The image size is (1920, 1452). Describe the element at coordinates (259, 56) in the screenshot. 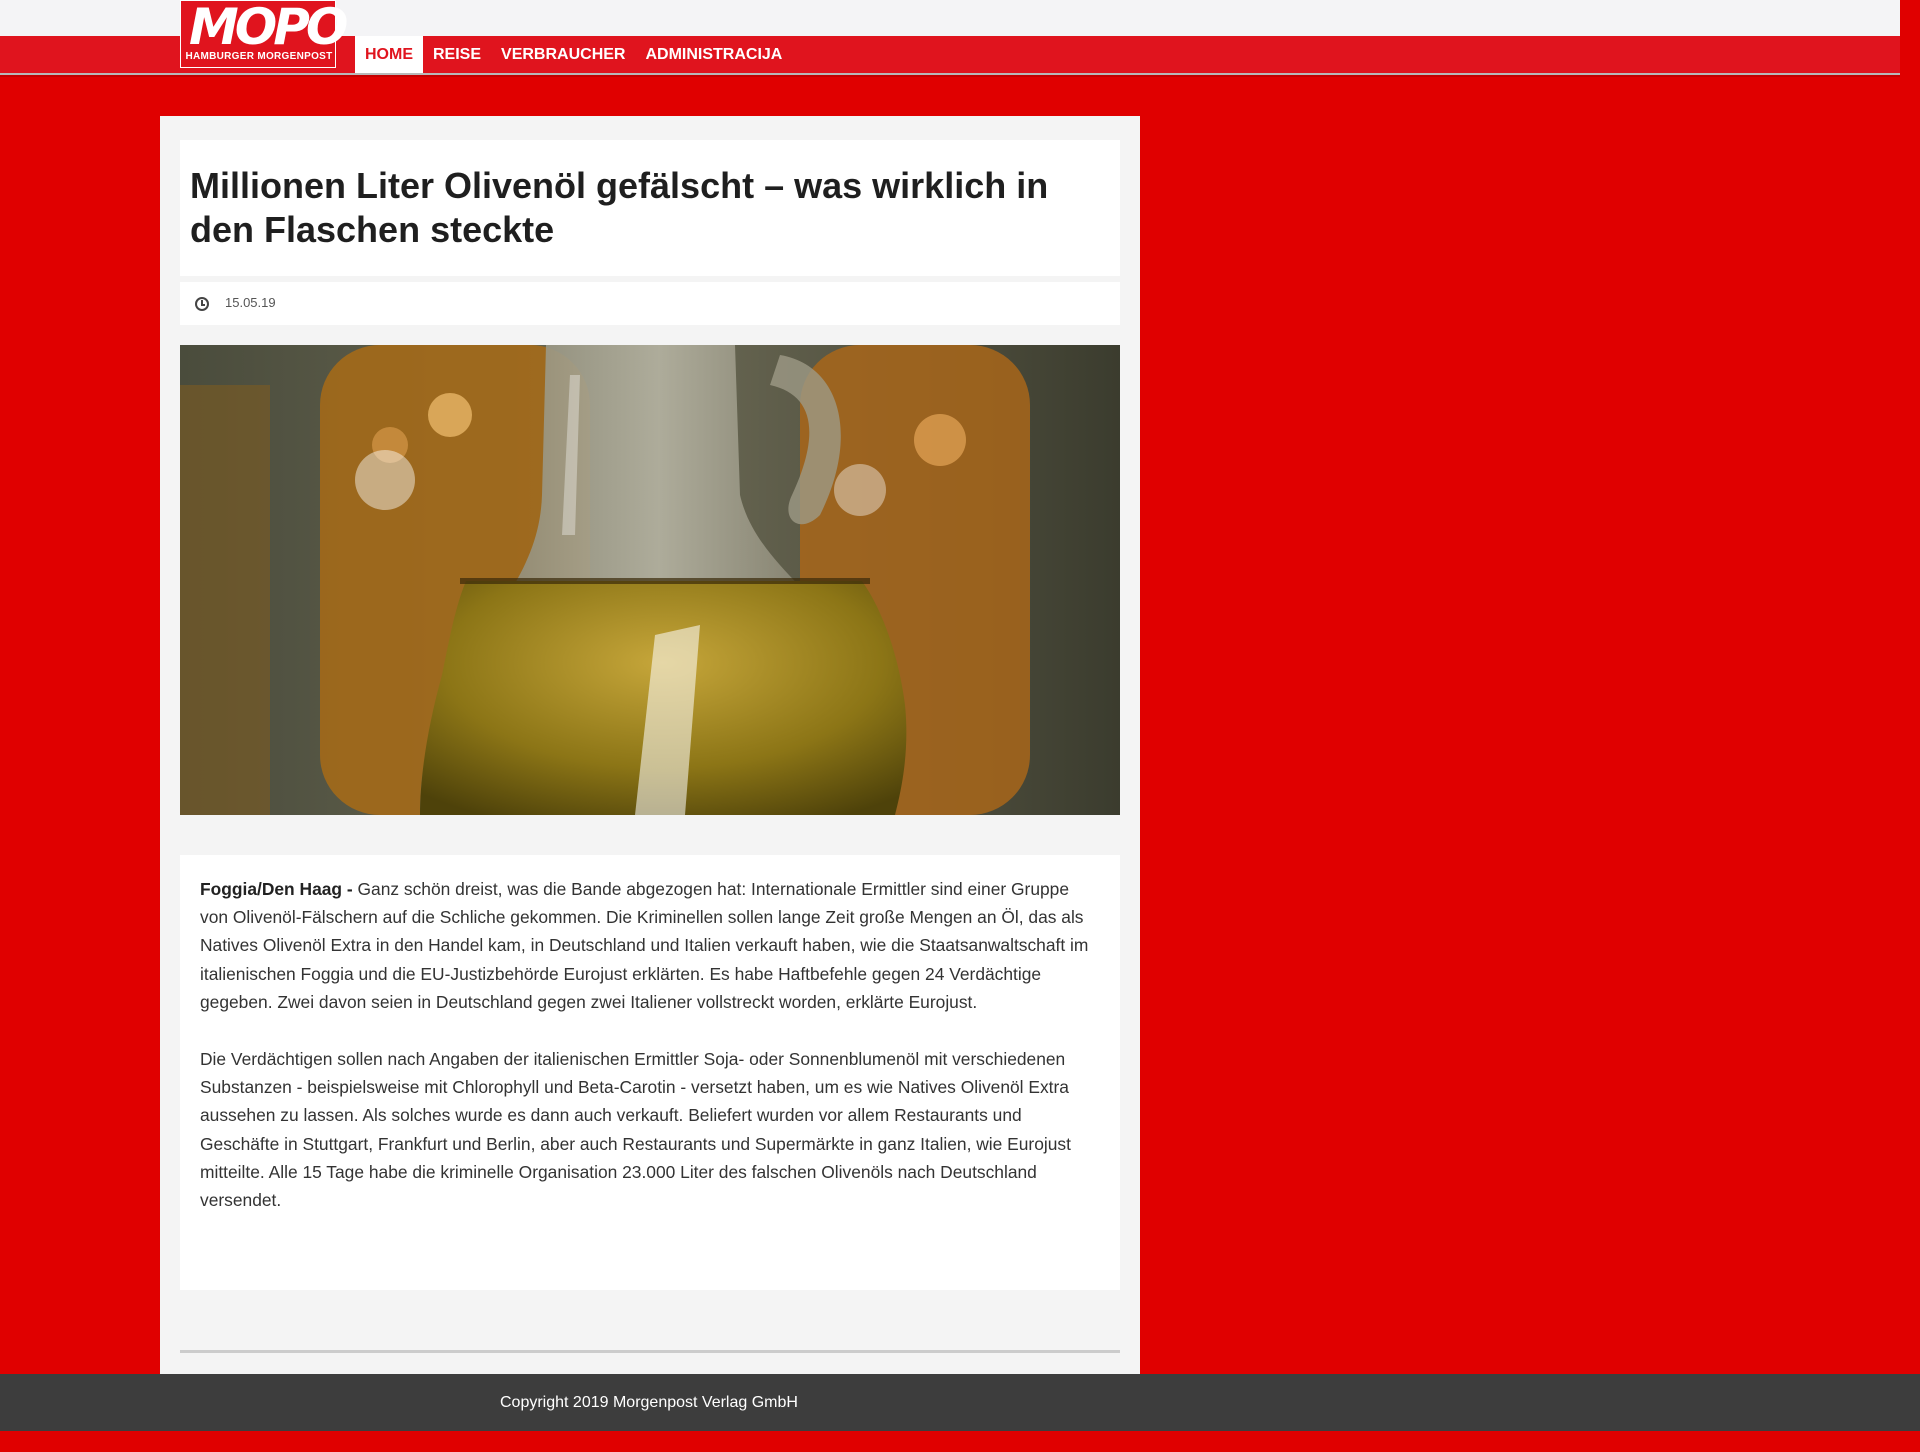

I see `logo-subtitle: HAMBURGER MORGENPOST` at that location.